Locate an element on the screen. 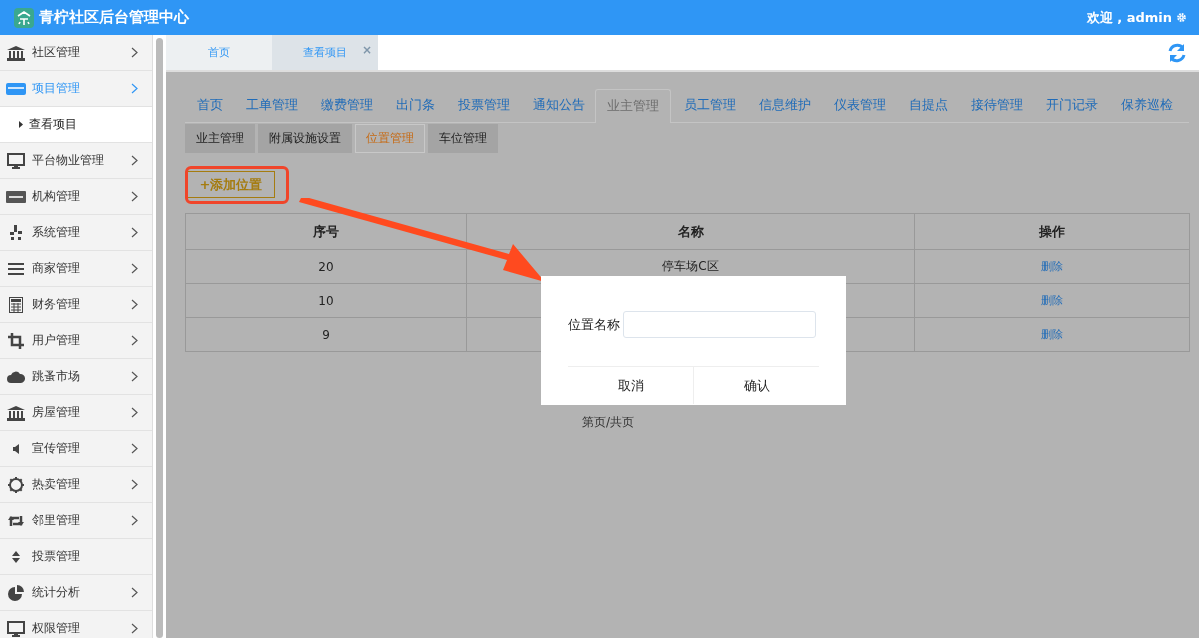  settings-icon is located at coordinates (1181, 17).